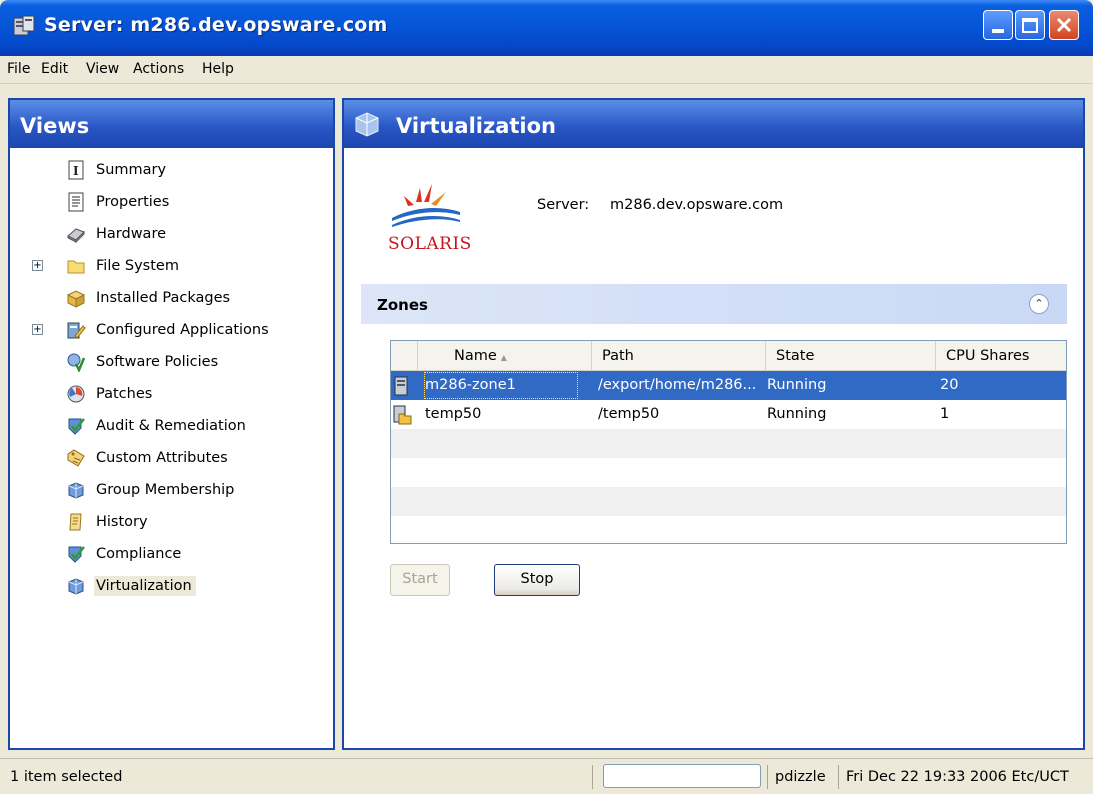 Image resolution: width=1093 pixels, height=794 pixels. I want to click on policy-icon, so click(76, 362).